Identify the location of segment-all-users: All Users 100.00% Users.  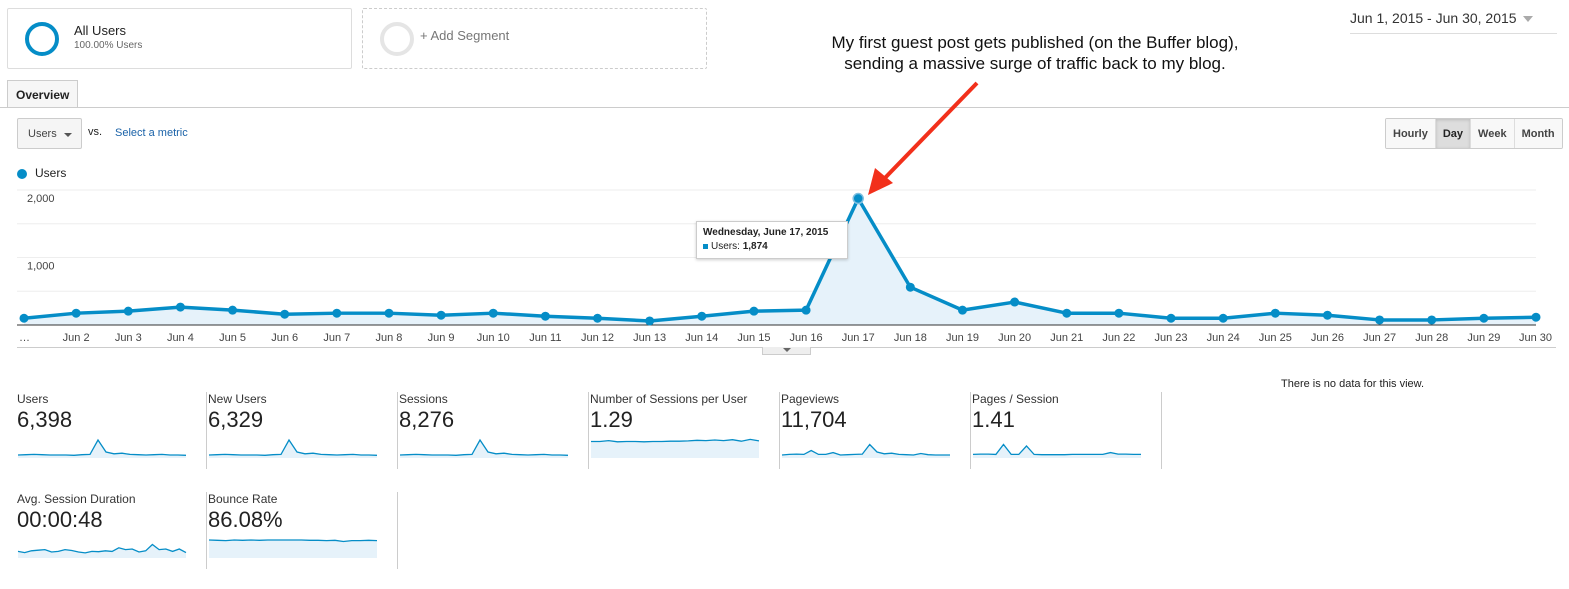
(179, 38).